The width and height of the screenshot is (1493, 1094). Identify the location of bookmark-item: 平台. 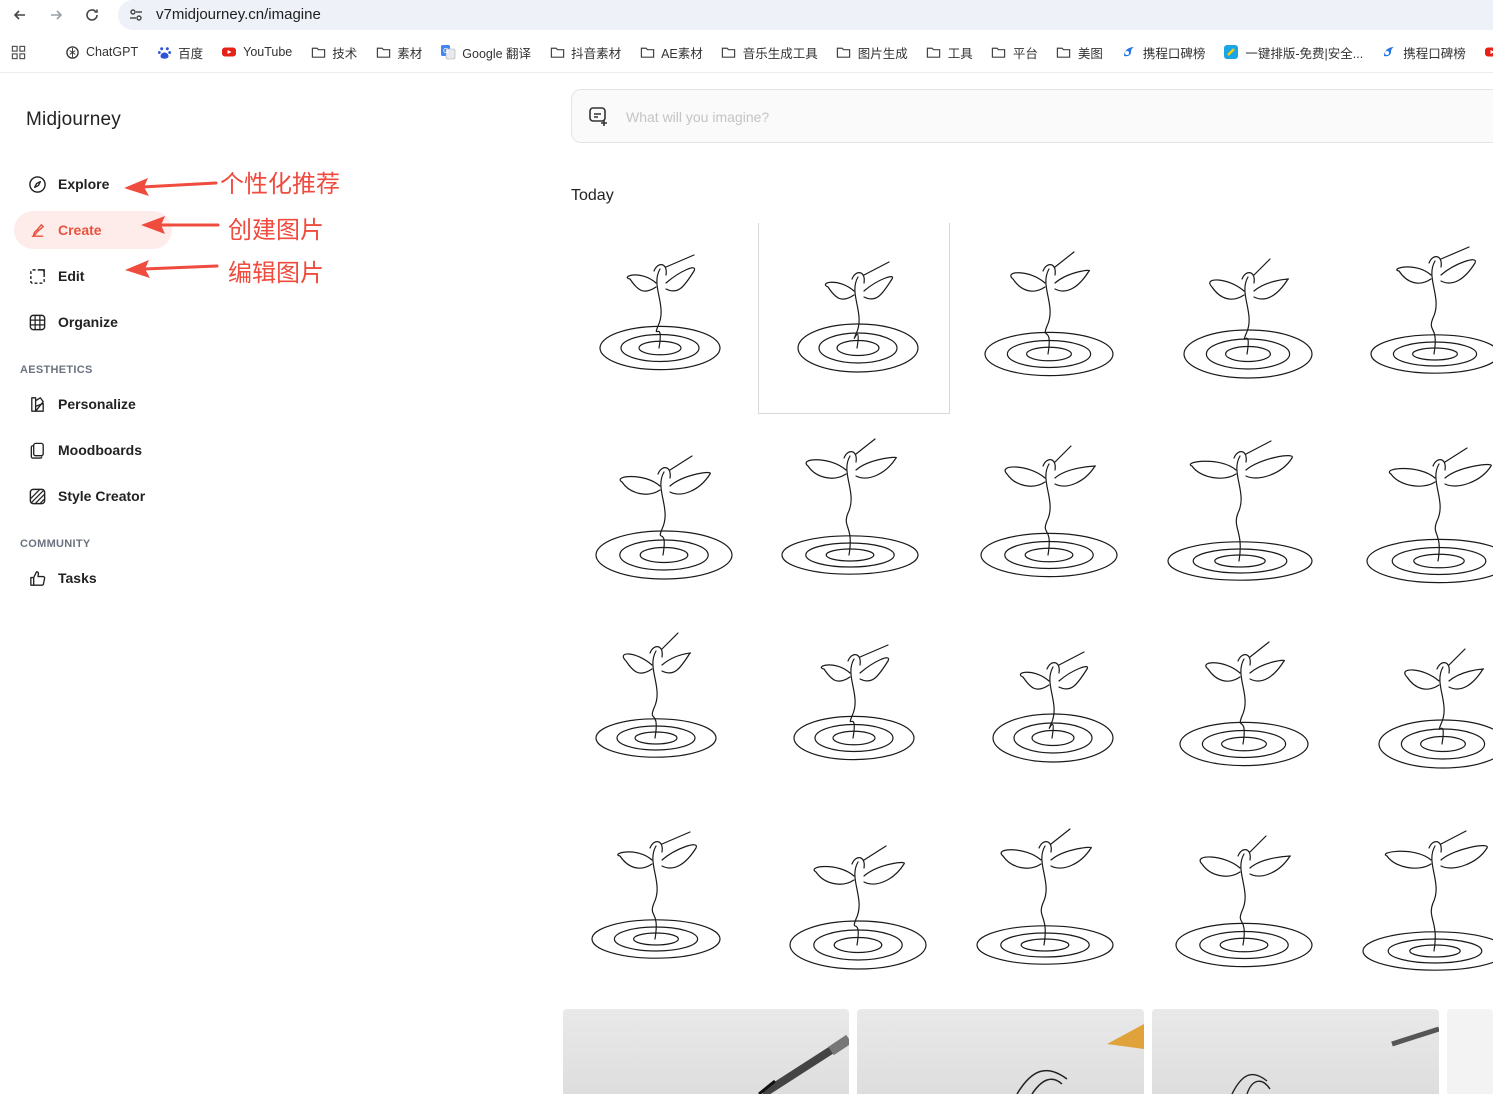
(1014, 52).